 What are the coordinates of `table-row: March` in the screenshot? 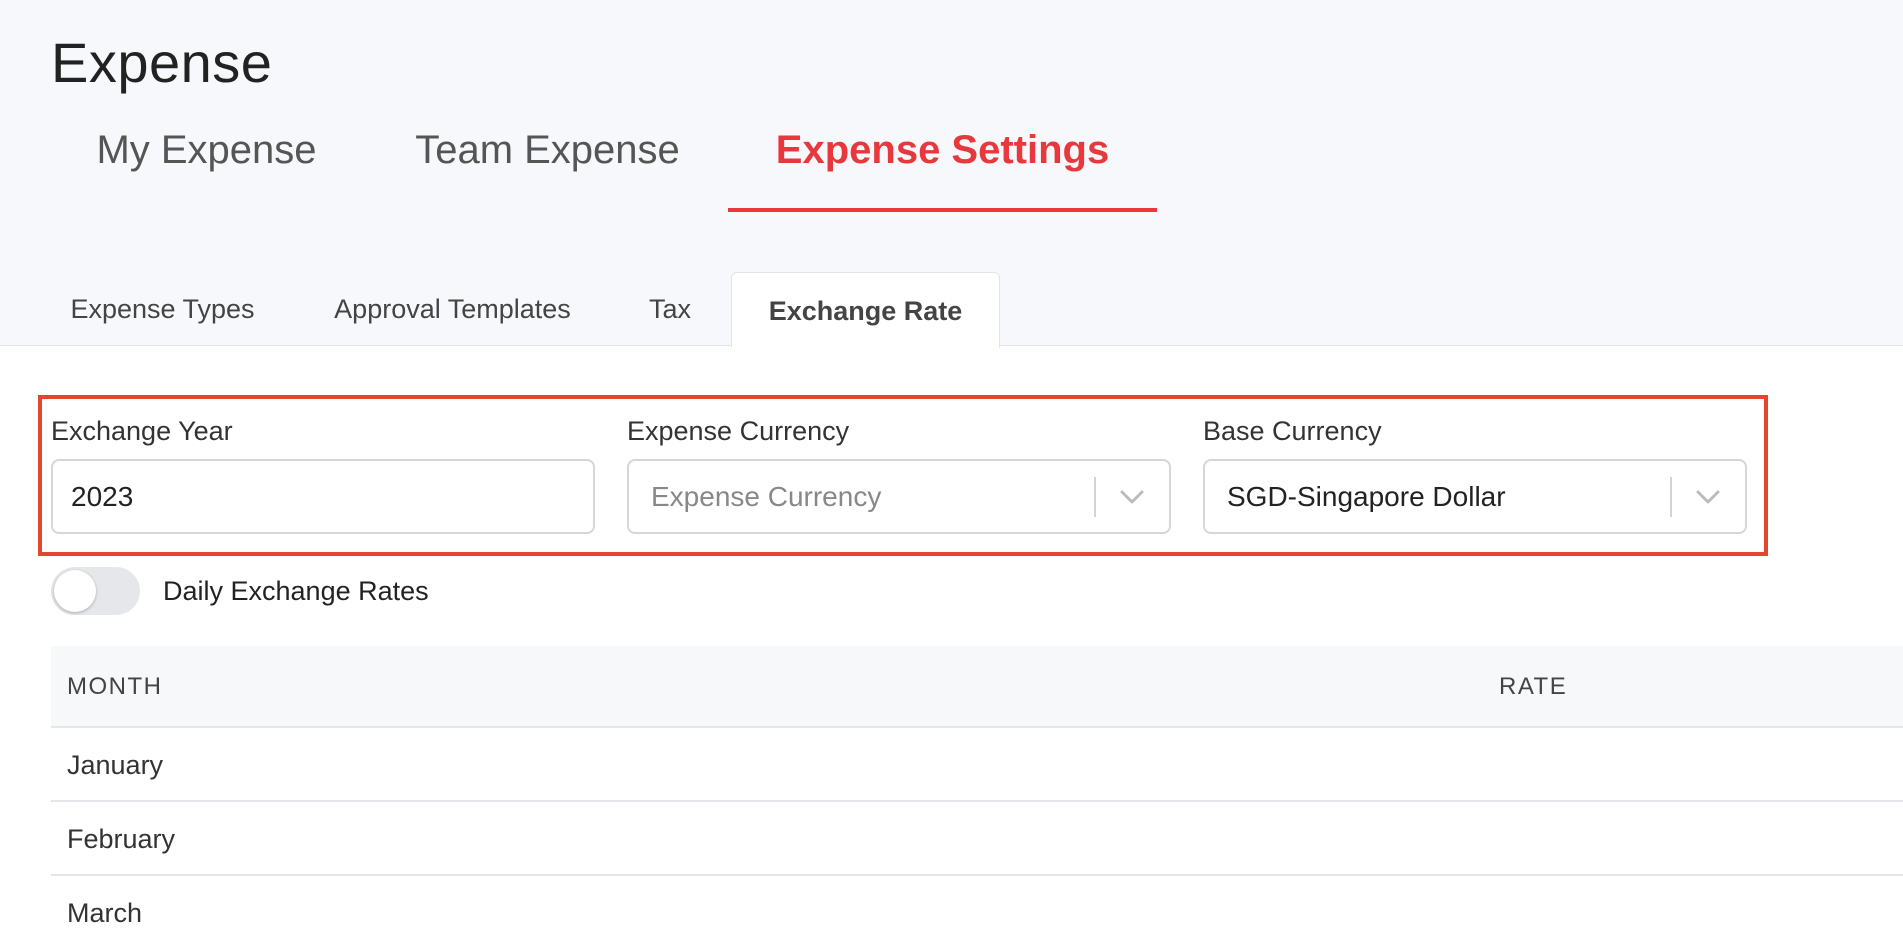 It's located at (977, 906).